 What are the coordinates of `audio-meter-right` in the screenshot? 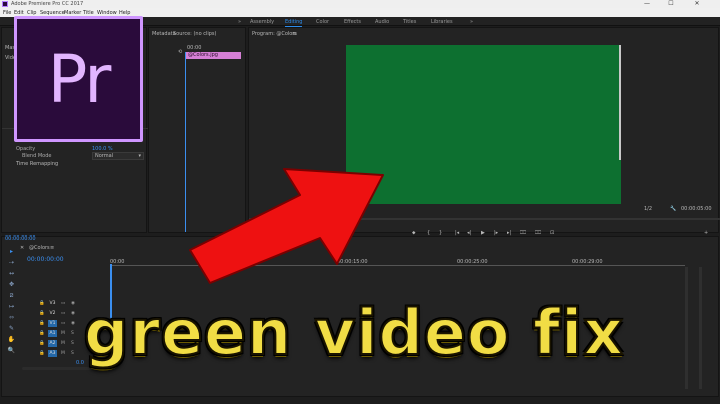 It's located at (700, 328).